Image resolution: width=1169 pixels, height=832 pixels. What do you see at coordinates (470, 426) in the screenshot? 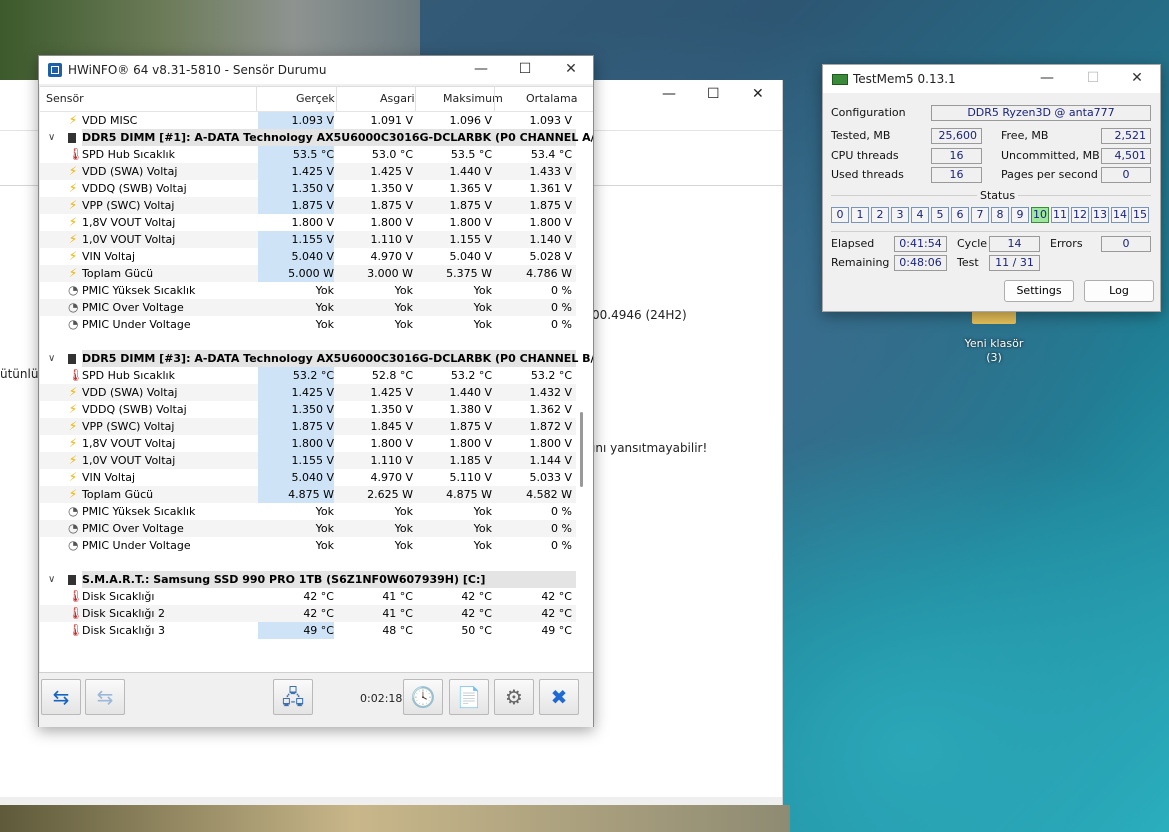
I see `max-value: 1.875 V` at bounding box center [470, 426].